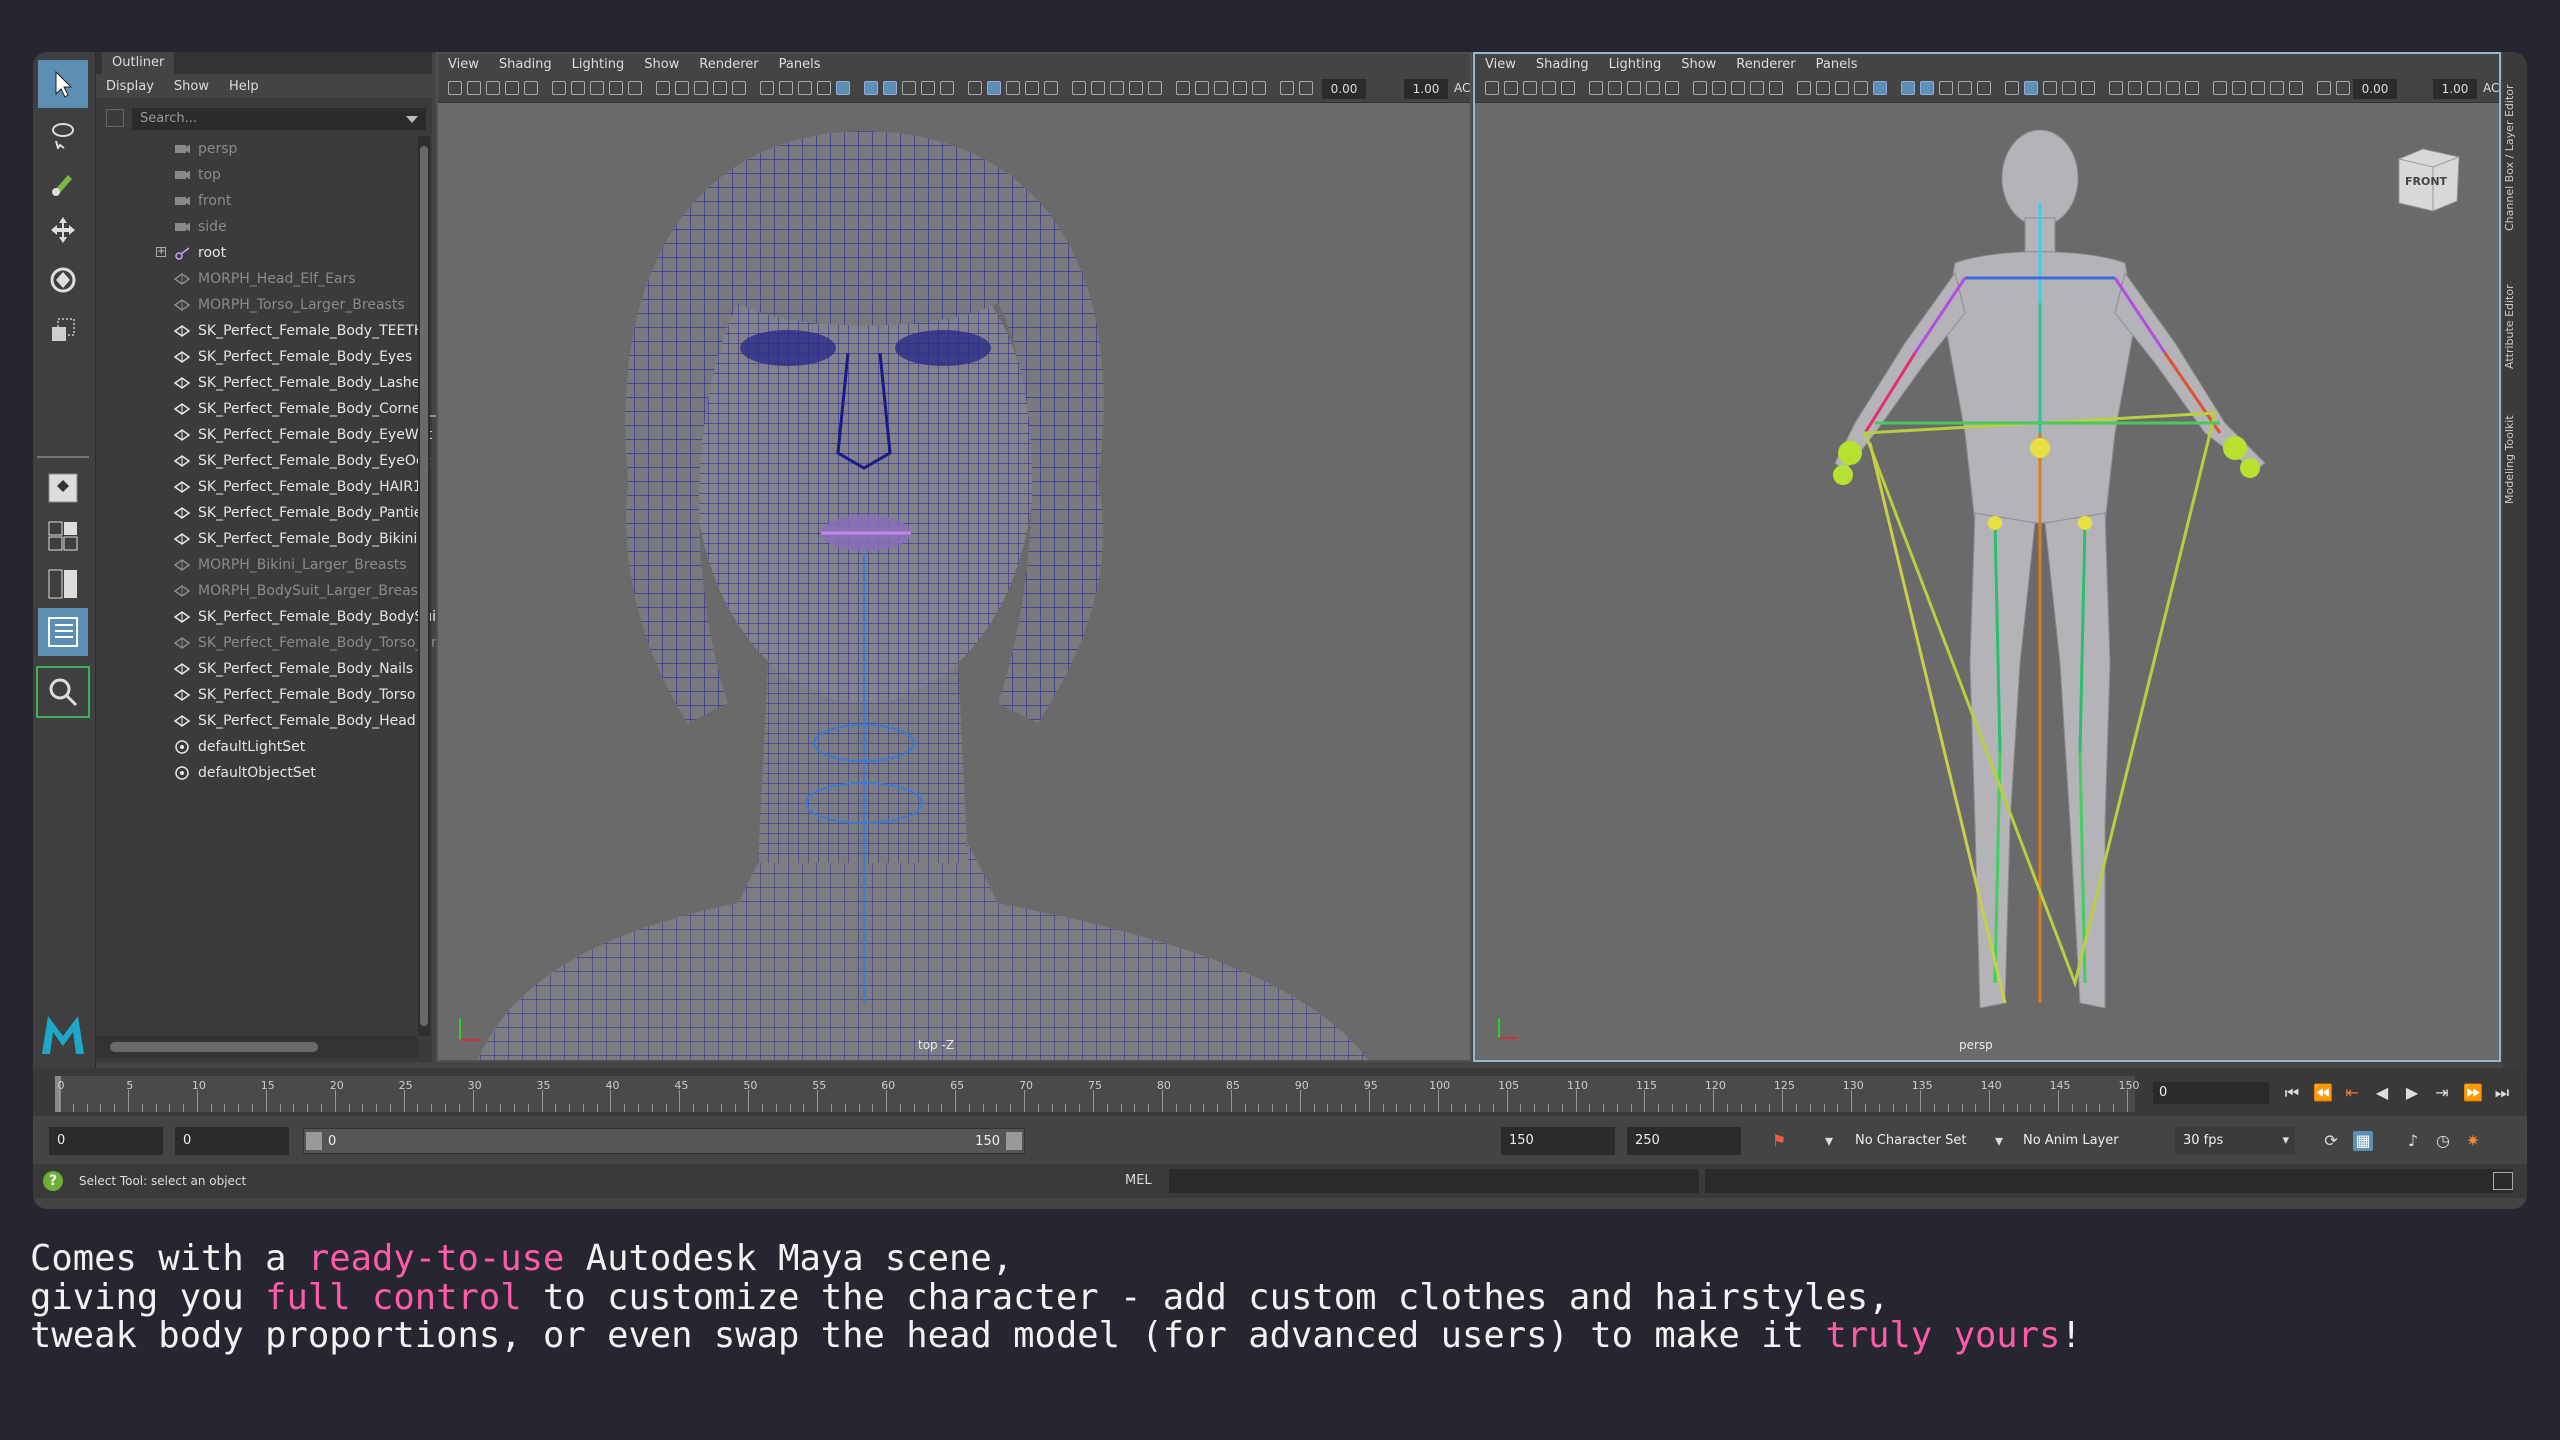 This screenshot has width=2560, height=1440. I want to click on outliner-horizontal-scrollbar, so click(257, 1047).